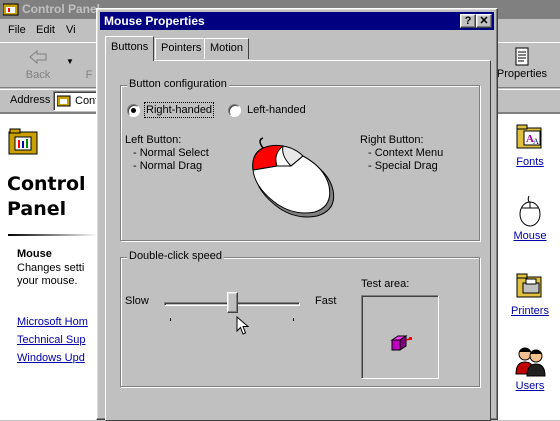  What do you see at coordinates (536, 141) in the screenshot?
I see `svg-text: A` at bounding box center [536, 141].